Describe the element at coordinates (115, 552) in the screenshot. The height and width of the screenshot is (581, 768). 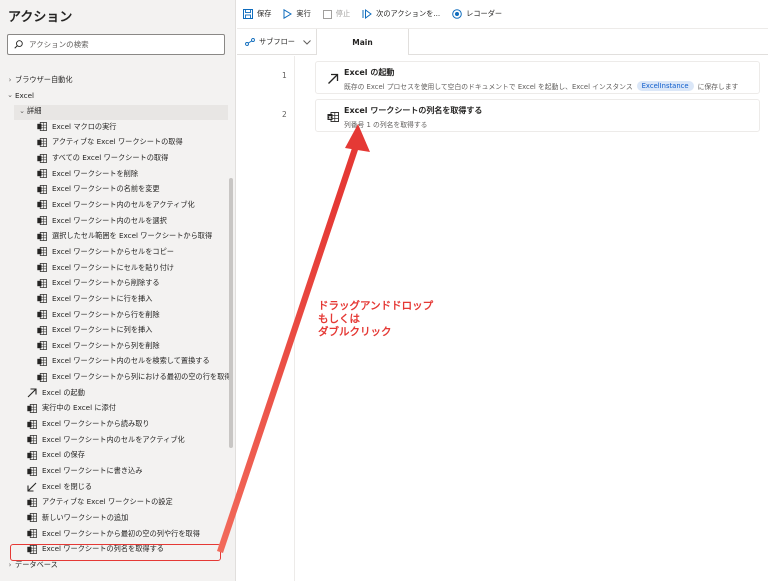
I see `dragged-action-highlight` at that location.